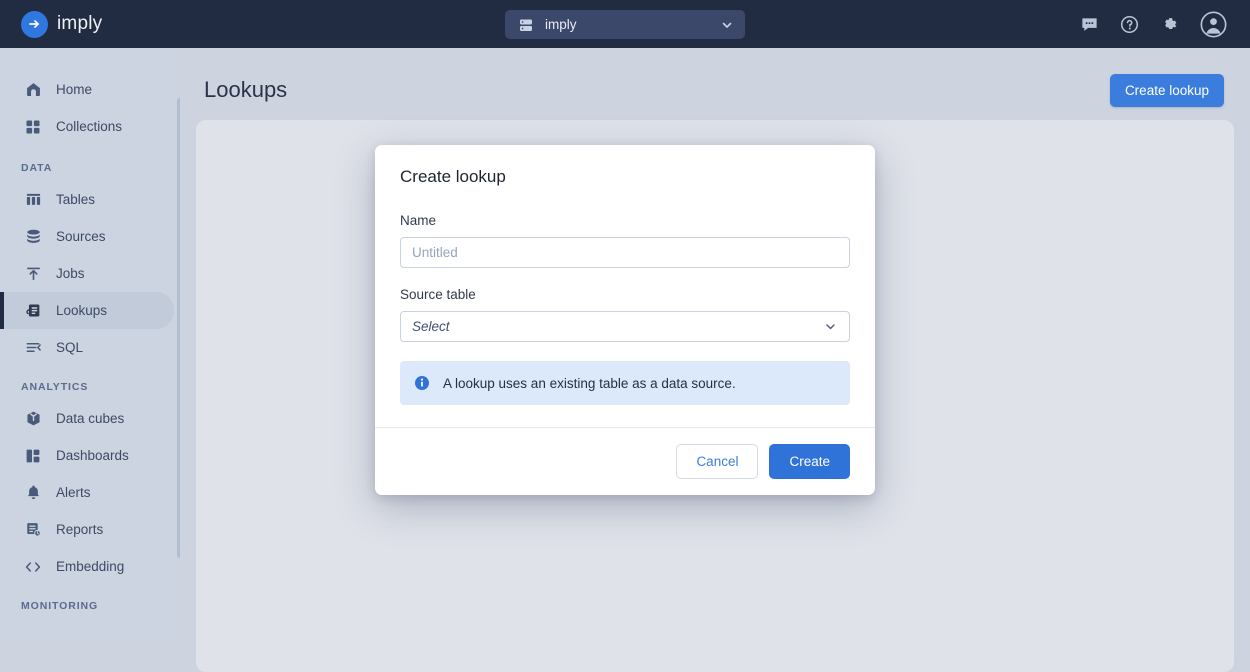 The height and width of the screenshot is (672, 1250). What do you see at coordinates (809, 461) in the screenshot?
I see `create-button: Create` at bounding box center [809, 461].